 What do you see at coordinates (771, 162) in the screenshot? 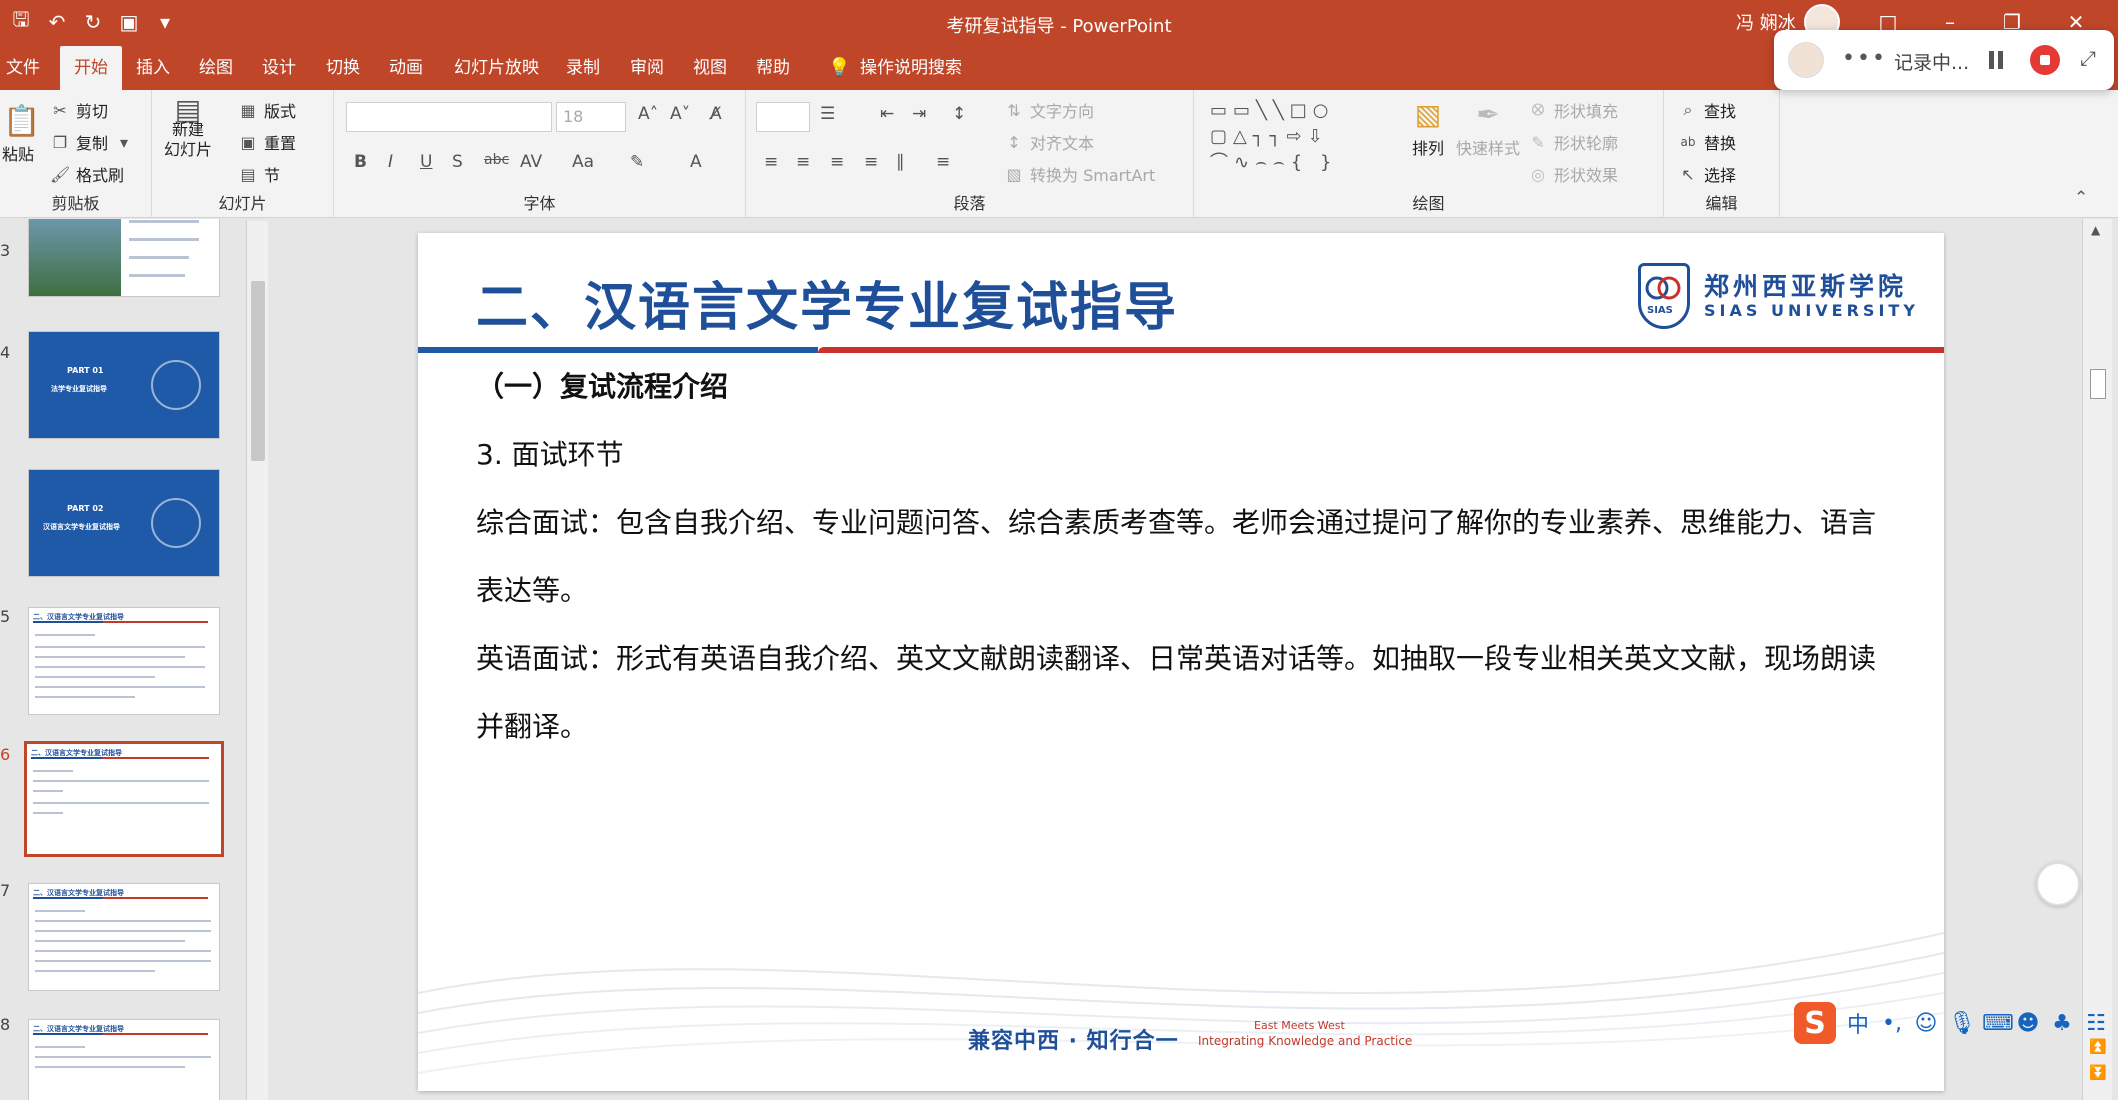
I see `align-left-icon: ≡` at bounding box center [771, 162].